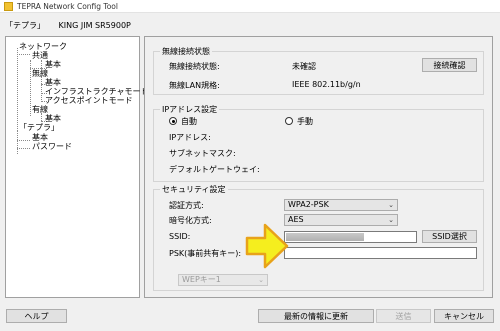  I want to click on refresh-button: 最新の情報に更新, so click(316, 316).